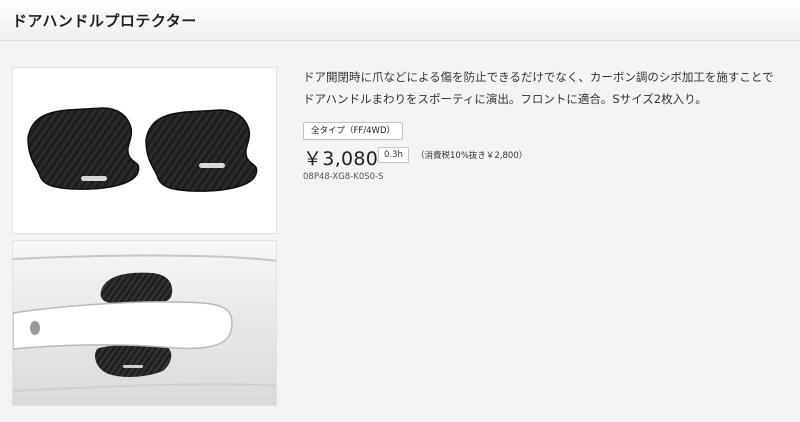 This screenshot has width=800, height=422. I want to click on type-badge: 全タイプ（FF/4WD）, so click(353, 131).